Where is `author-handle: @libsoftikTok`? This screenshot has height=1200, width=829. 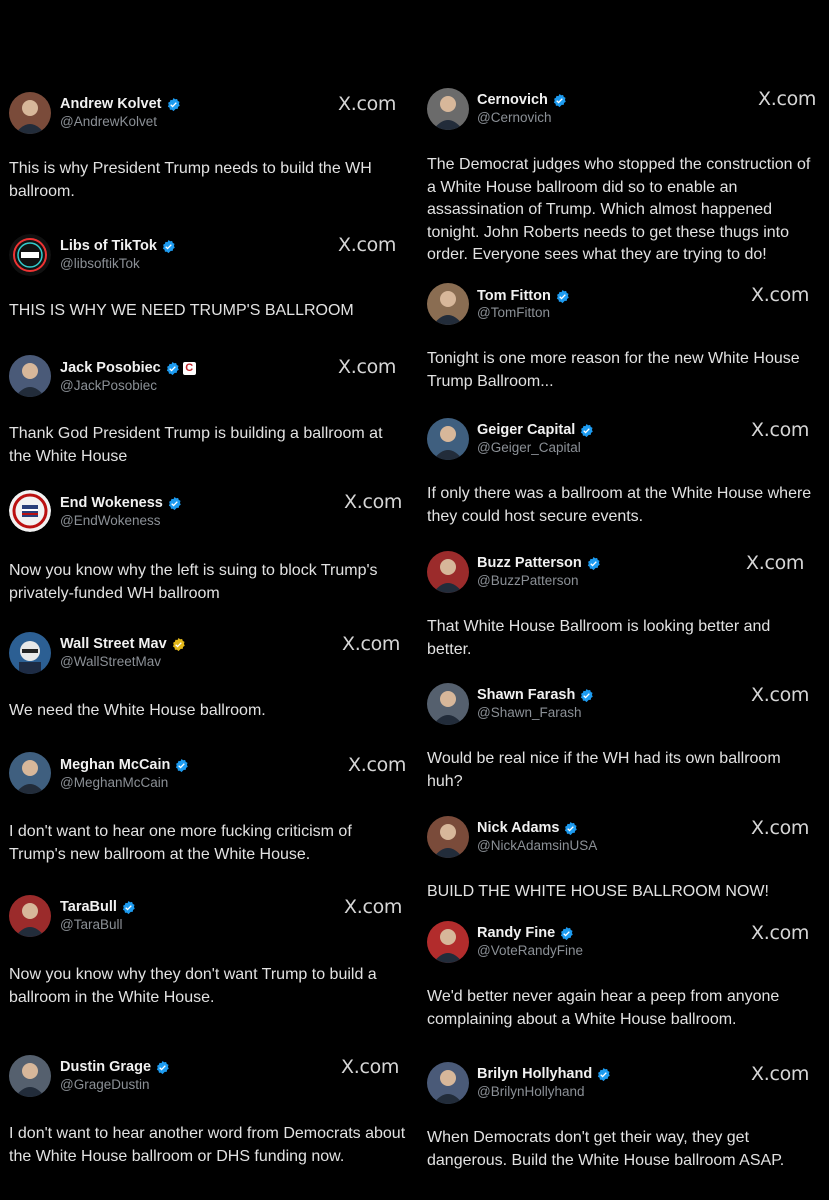 author-handle: @libsoftikTok is located at coordinates (100, 263).